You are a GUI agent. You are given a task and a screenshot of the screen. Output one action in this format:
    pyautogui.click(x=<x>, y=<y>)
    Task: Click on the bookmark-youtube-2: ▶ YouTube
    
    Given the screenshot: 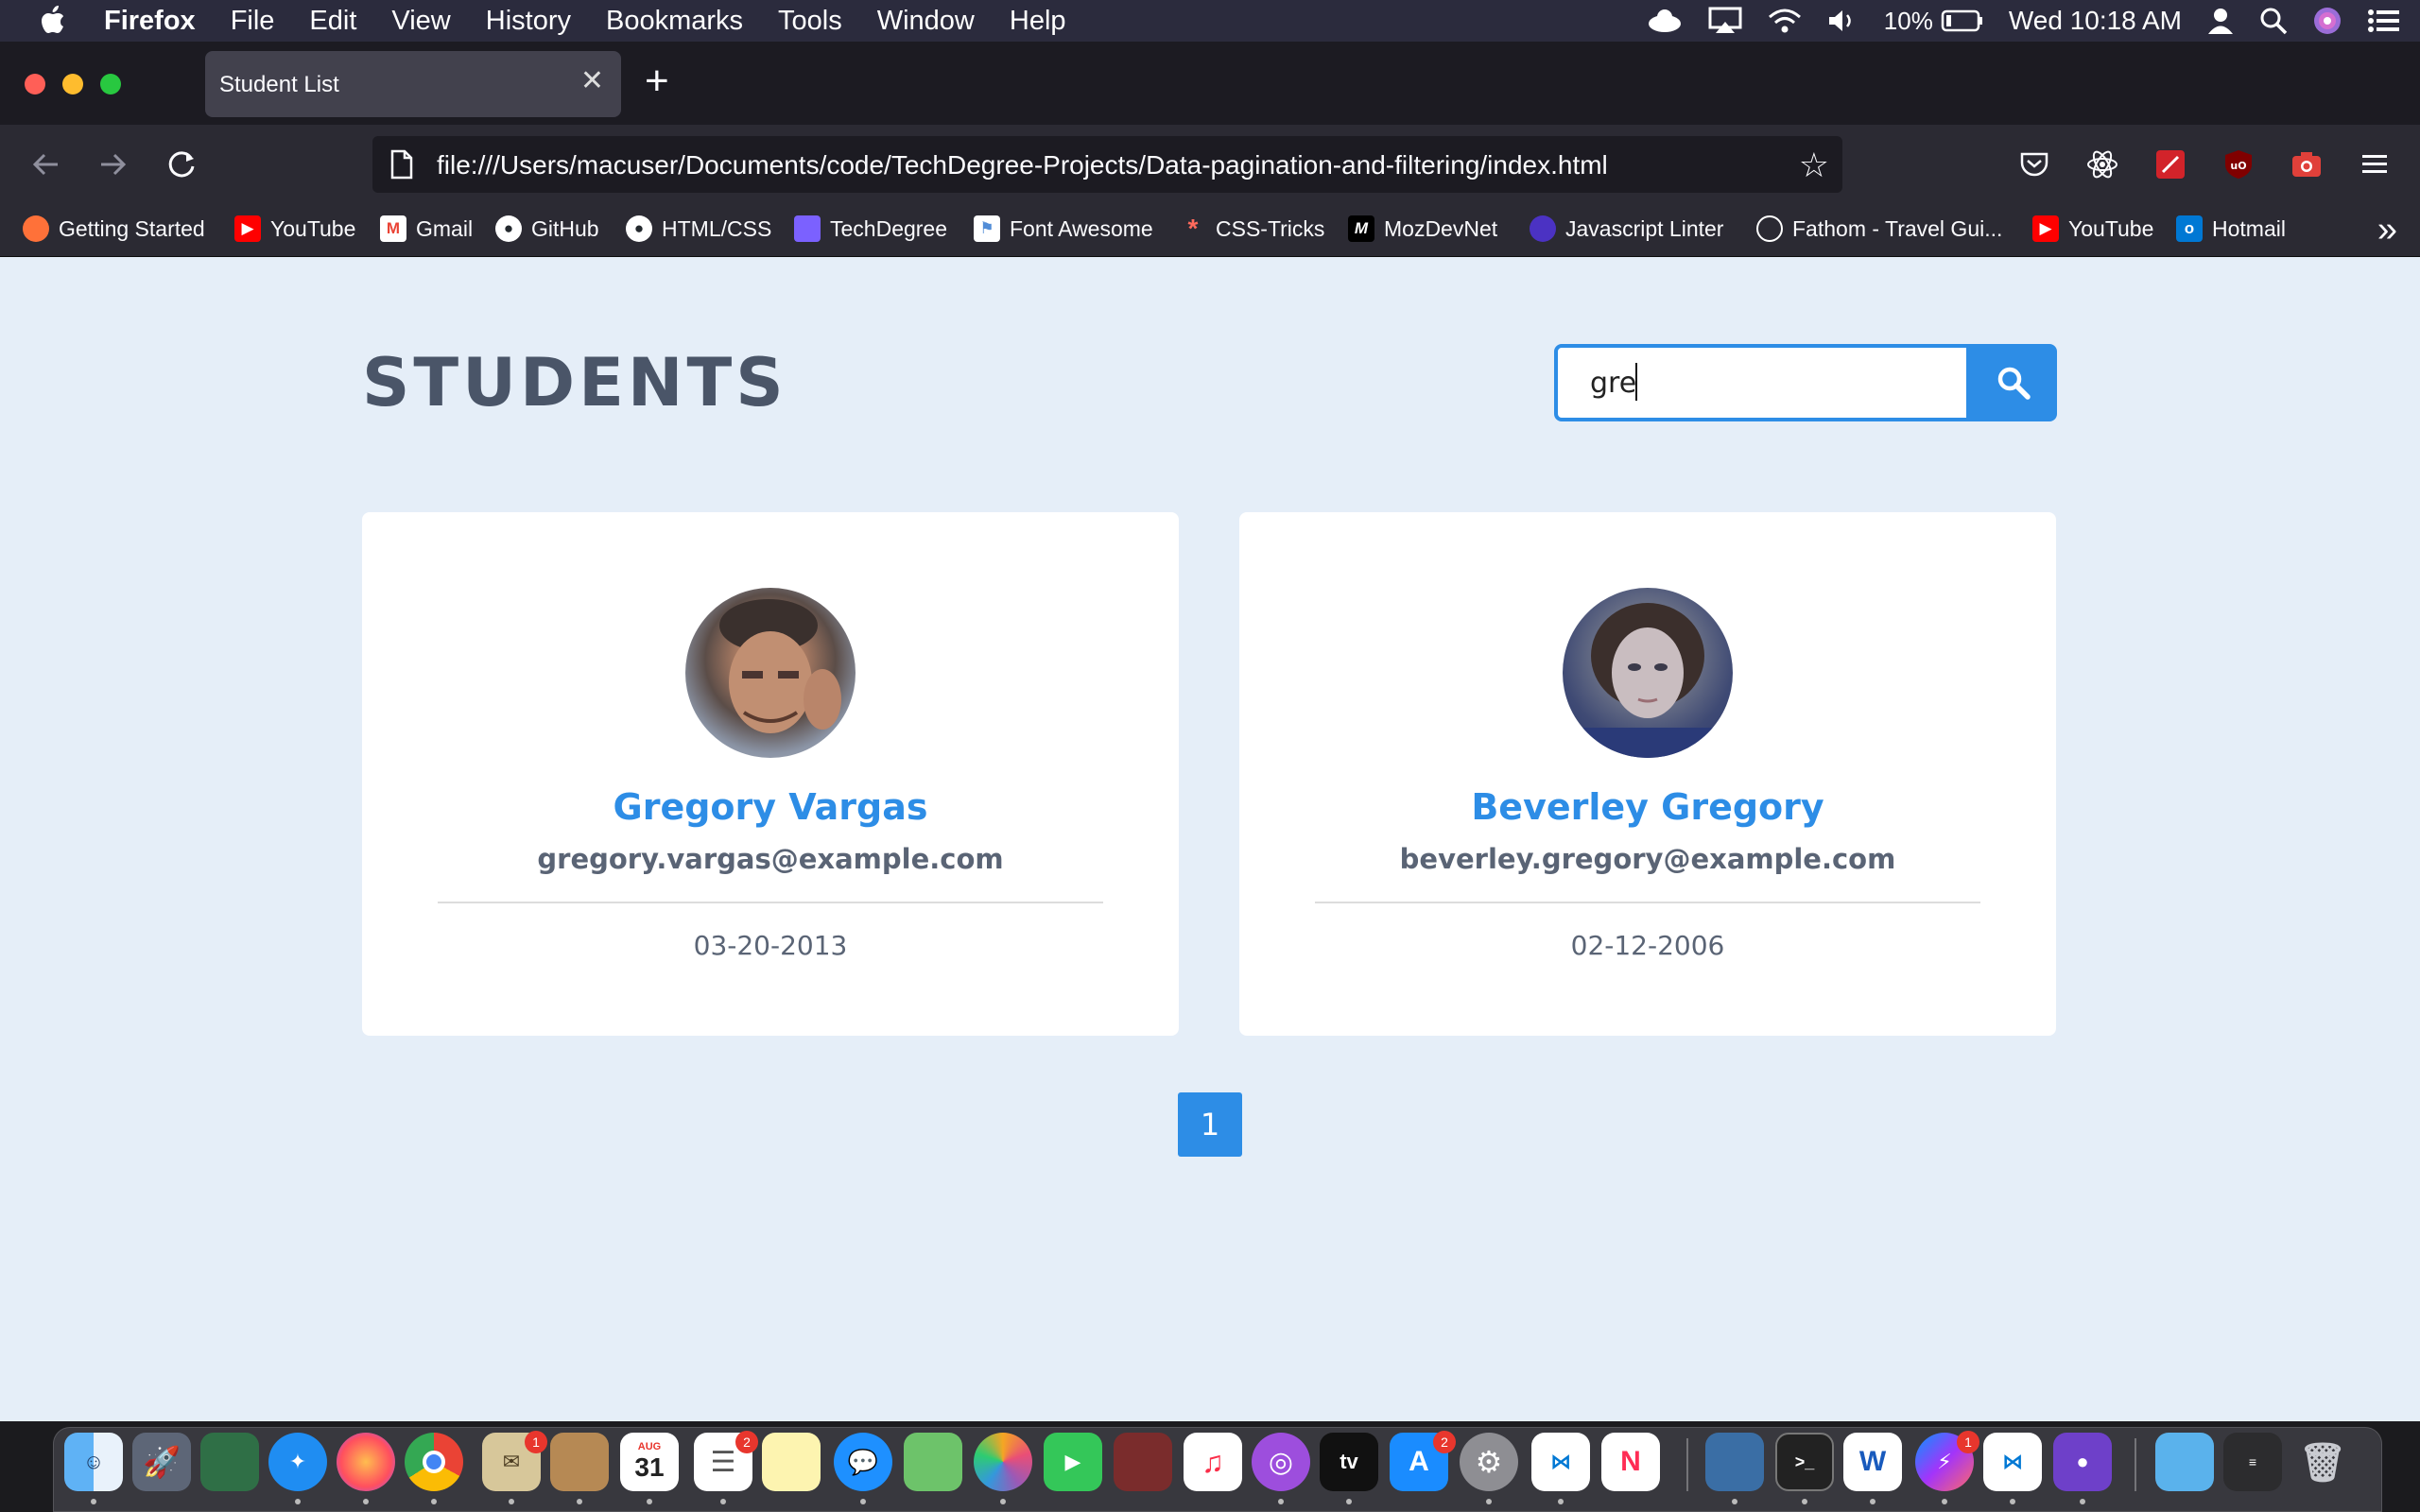 What is the action you would take?
    pyautogui.click(x=2092, y=228)
    